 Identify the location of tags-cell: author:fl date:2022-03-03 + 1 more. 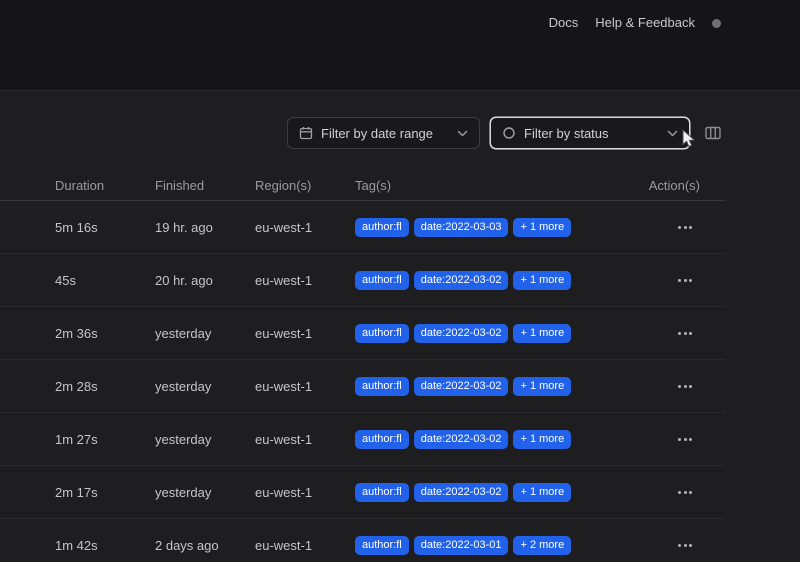
(482, 227).